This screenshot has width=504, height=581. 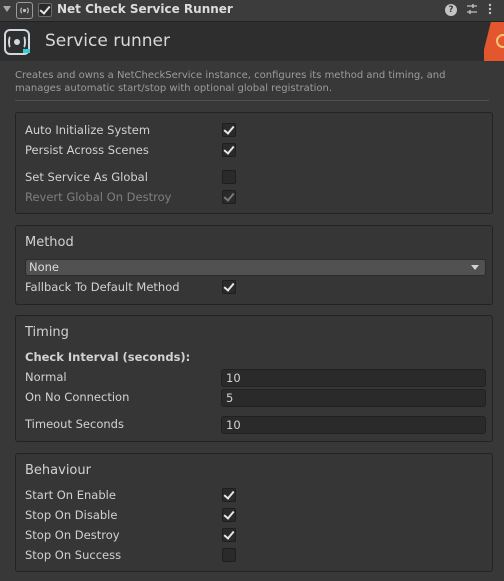 What do you see at coordinates (252, 100) in the screenshot?
I see `divider` at bounding box center [252, 100].